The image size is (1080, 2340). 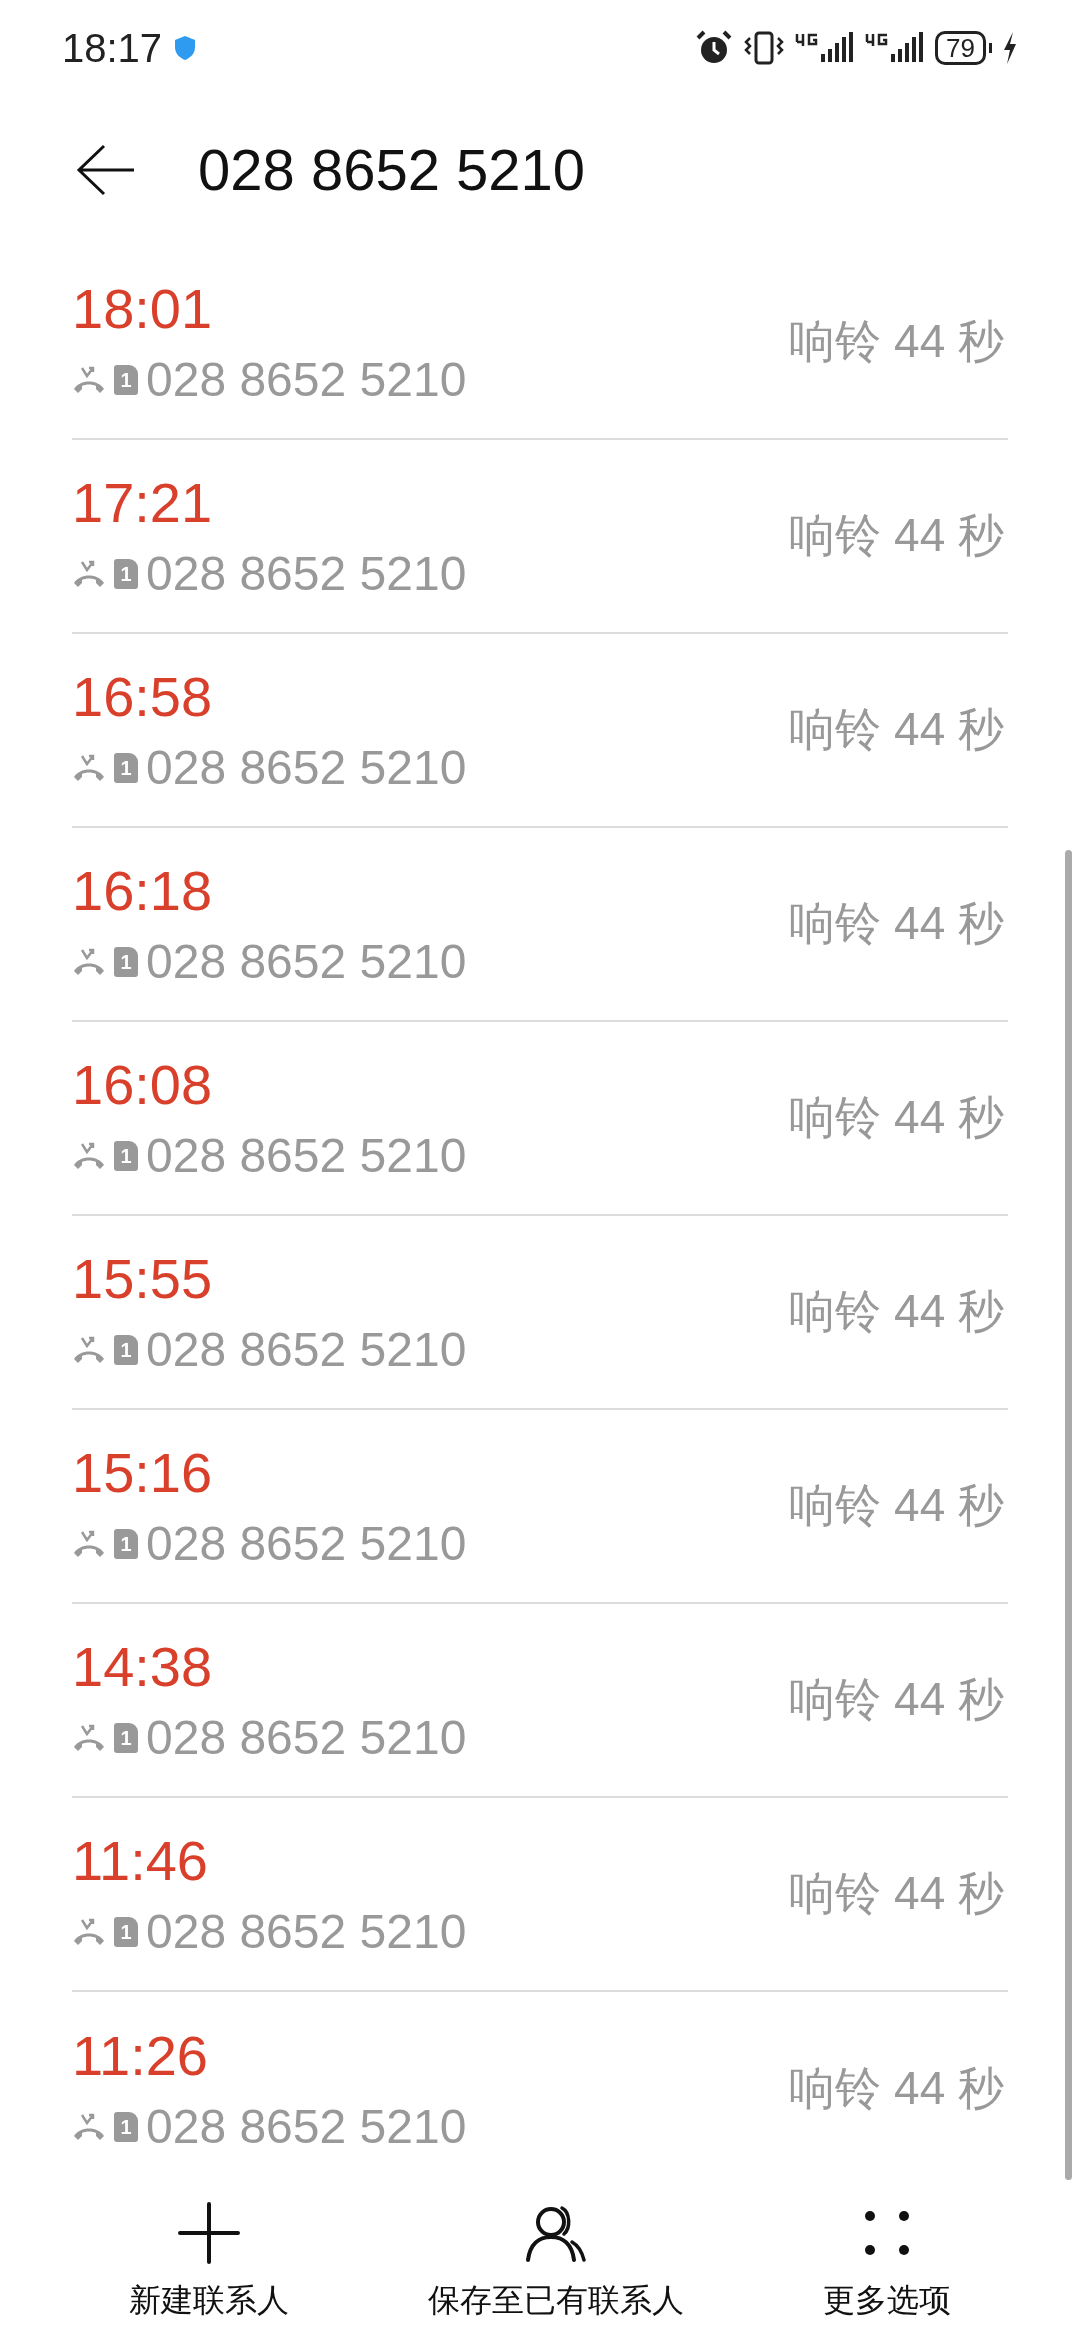 What do you see at coordinates (540, 2088) in the screenshot?
I see `call-log-row: 11:26 1 028 8652 5210 响铃 44 秒` at bounding box center [540, 2088].